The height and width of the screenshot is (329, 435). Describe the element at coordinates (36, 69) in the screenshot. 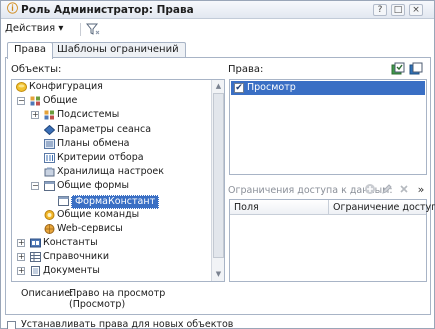

I see `objects-label: Объекты:` at that location.